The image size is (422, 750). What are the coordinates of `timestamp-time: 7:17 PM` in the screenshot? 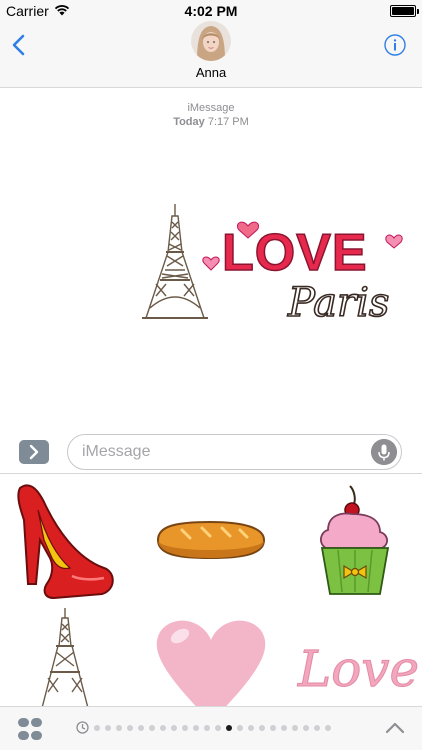 It's located at (228, 122).